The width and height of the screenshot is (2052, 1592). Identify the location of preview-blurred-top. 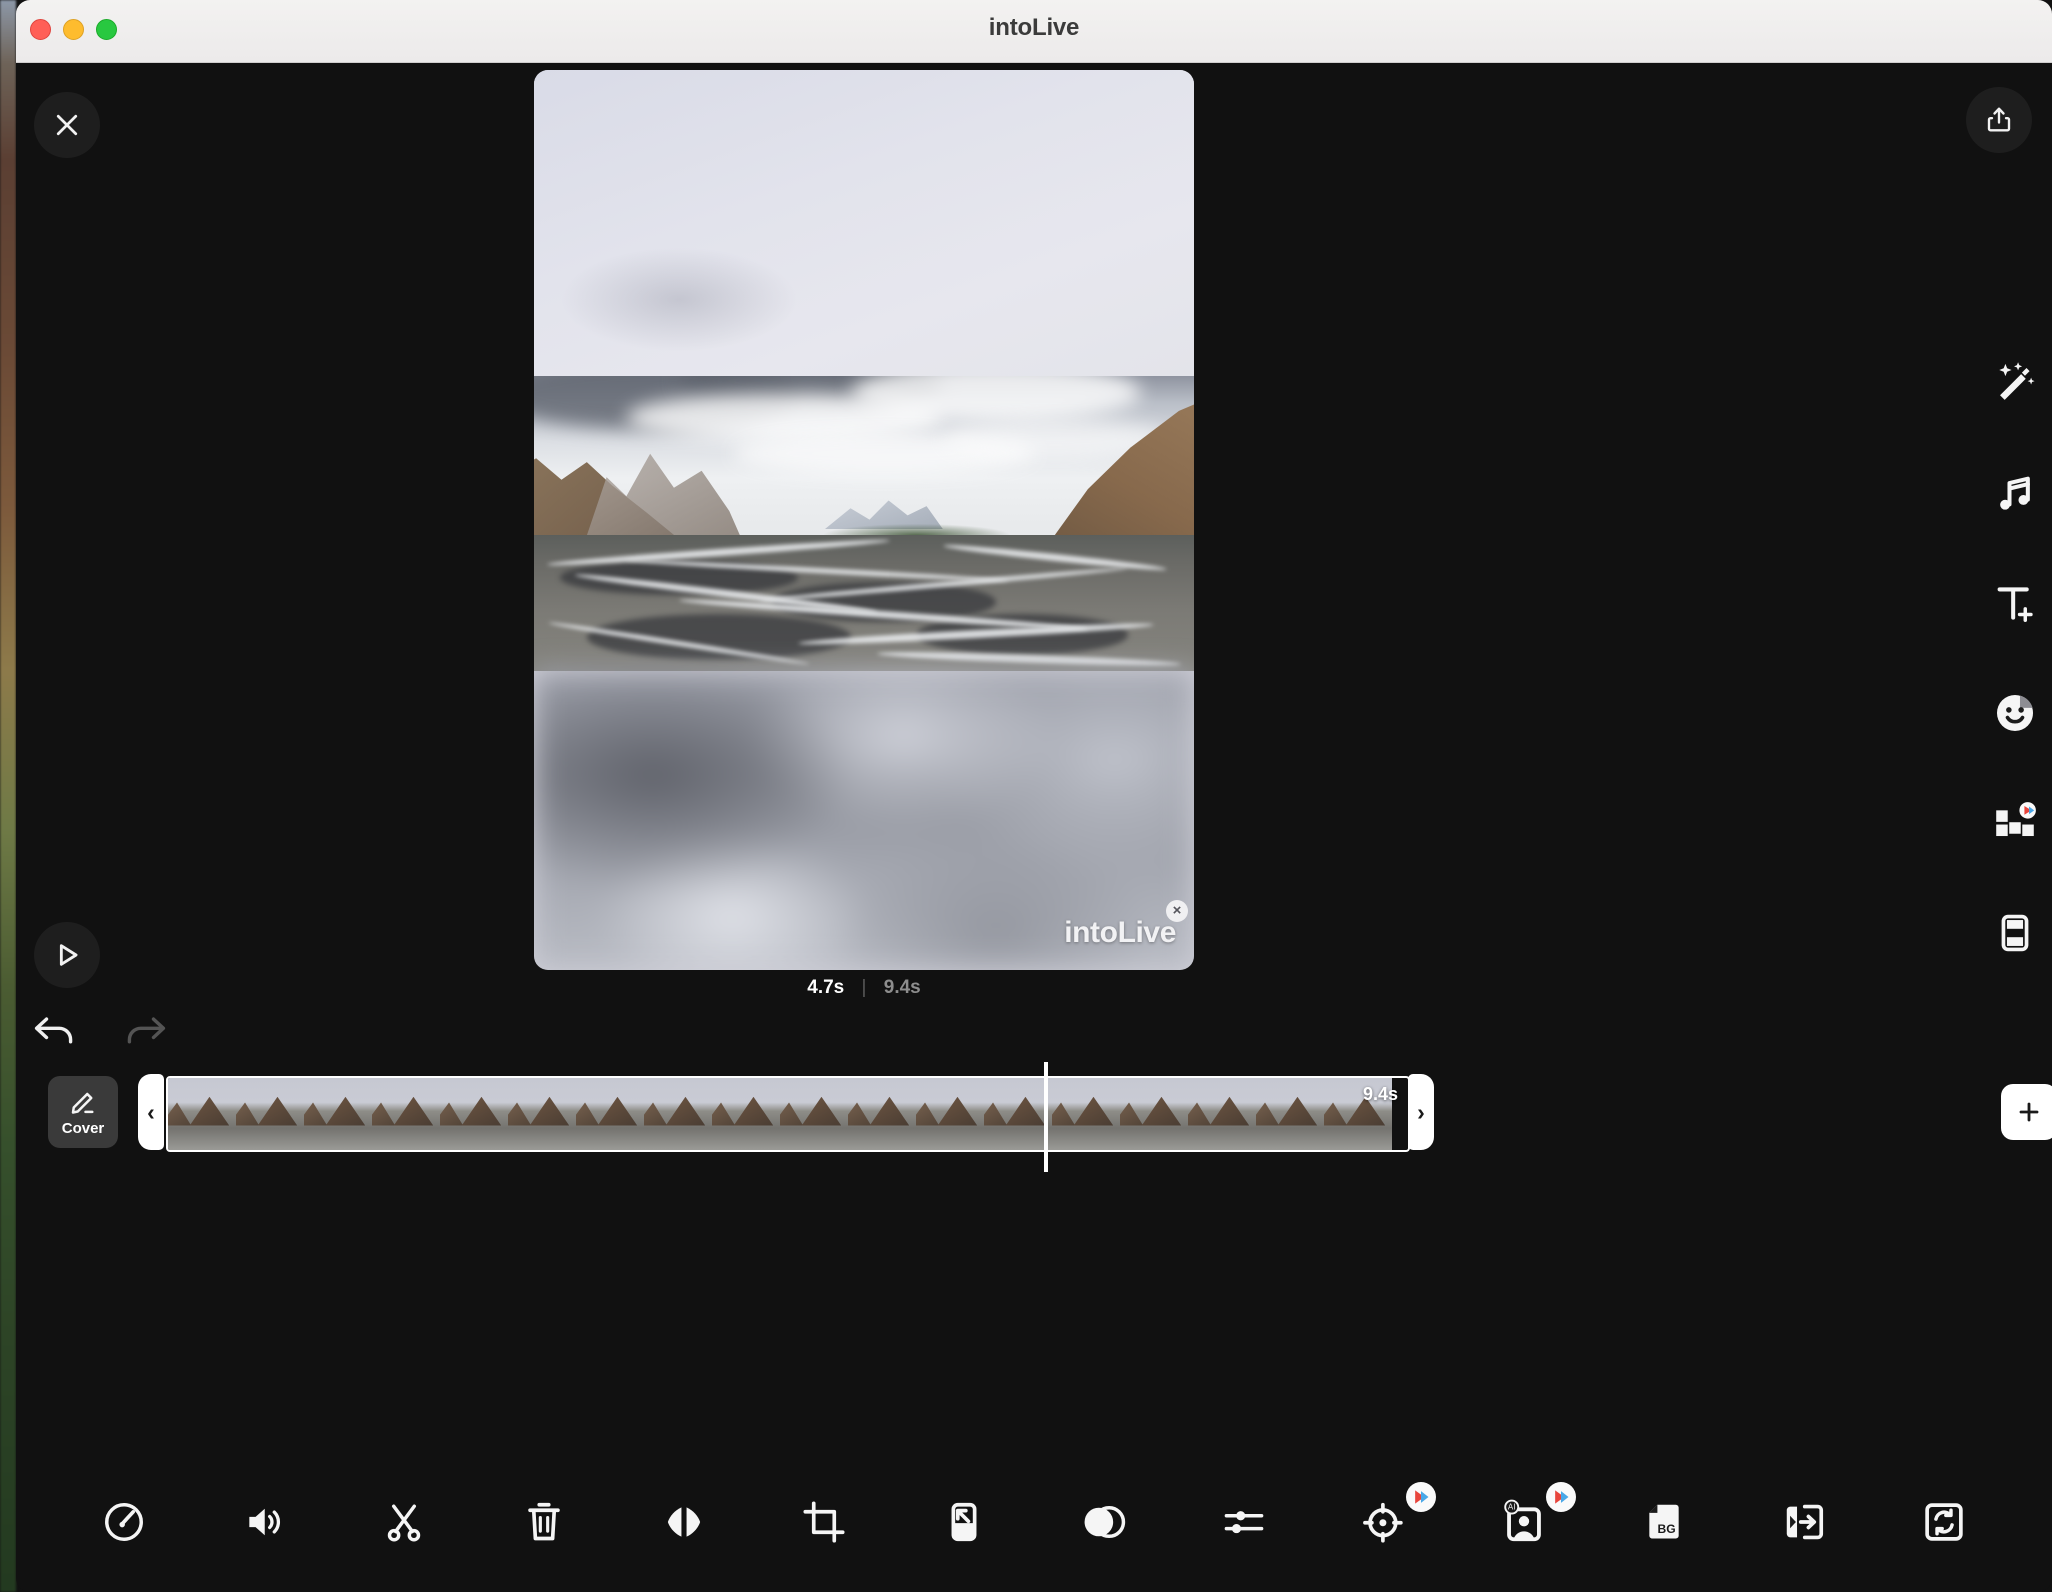
(864, 223).